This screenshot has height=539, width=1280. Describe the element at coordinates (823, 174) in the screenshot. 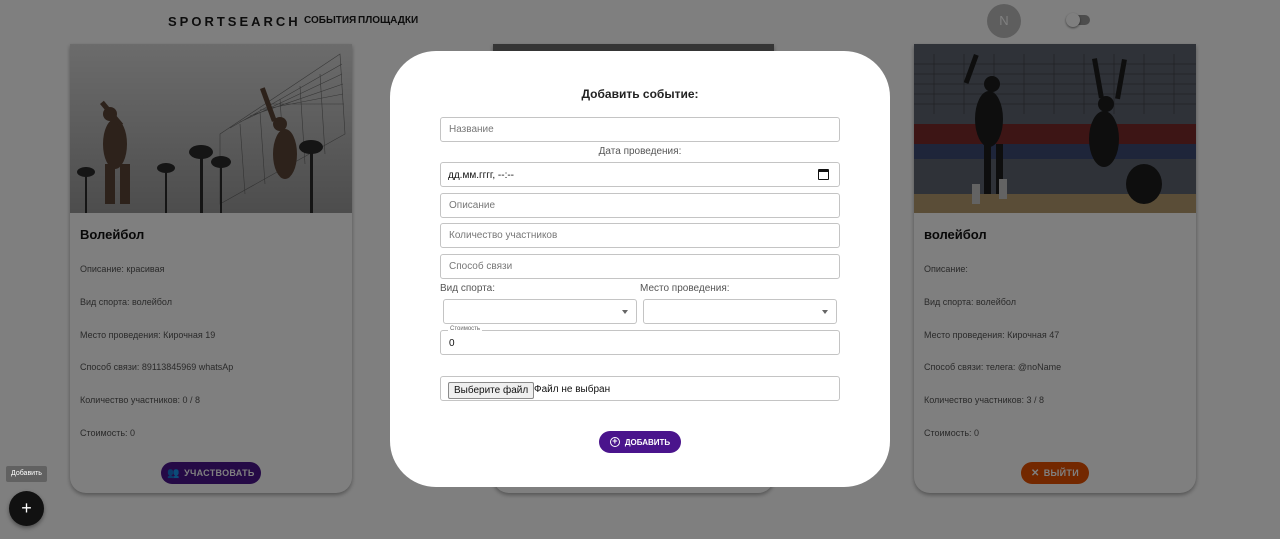

I see `calendar-icon` at that location.